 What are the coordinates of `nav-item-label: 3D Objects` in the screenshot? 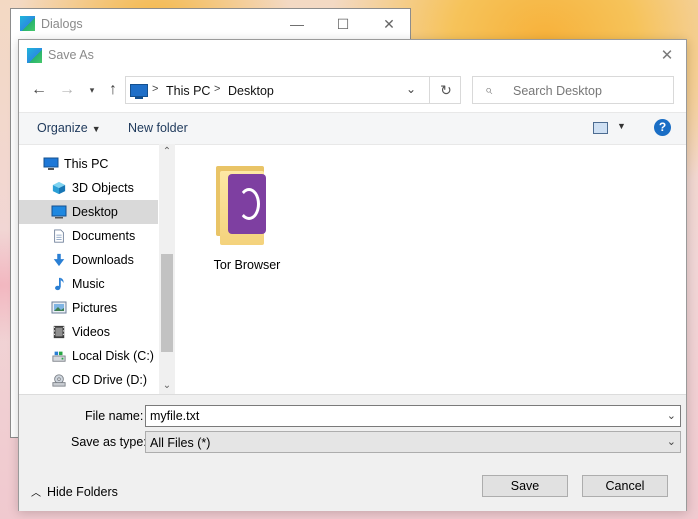 It's located at (103, 188).